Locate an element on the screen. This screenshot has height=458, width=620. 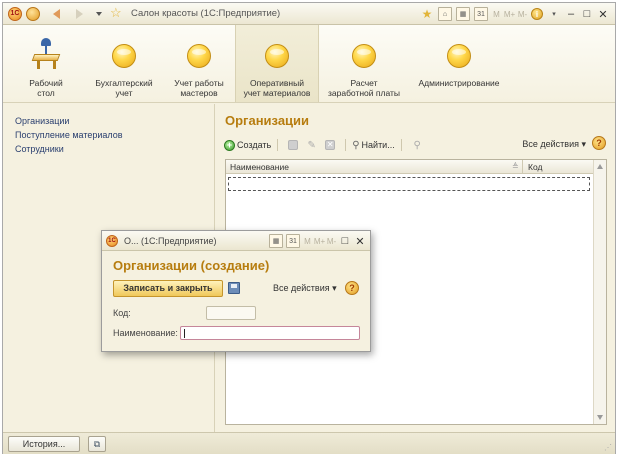
name-field-label: Наименование: is located at coordinates (145, 333).